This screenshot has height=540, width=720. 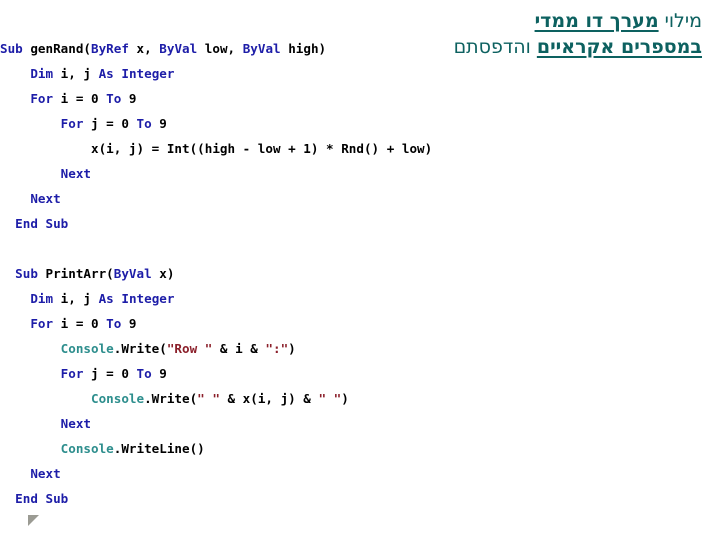 I want to click on triangle-bullet-icon, so click(x=33, y=520).